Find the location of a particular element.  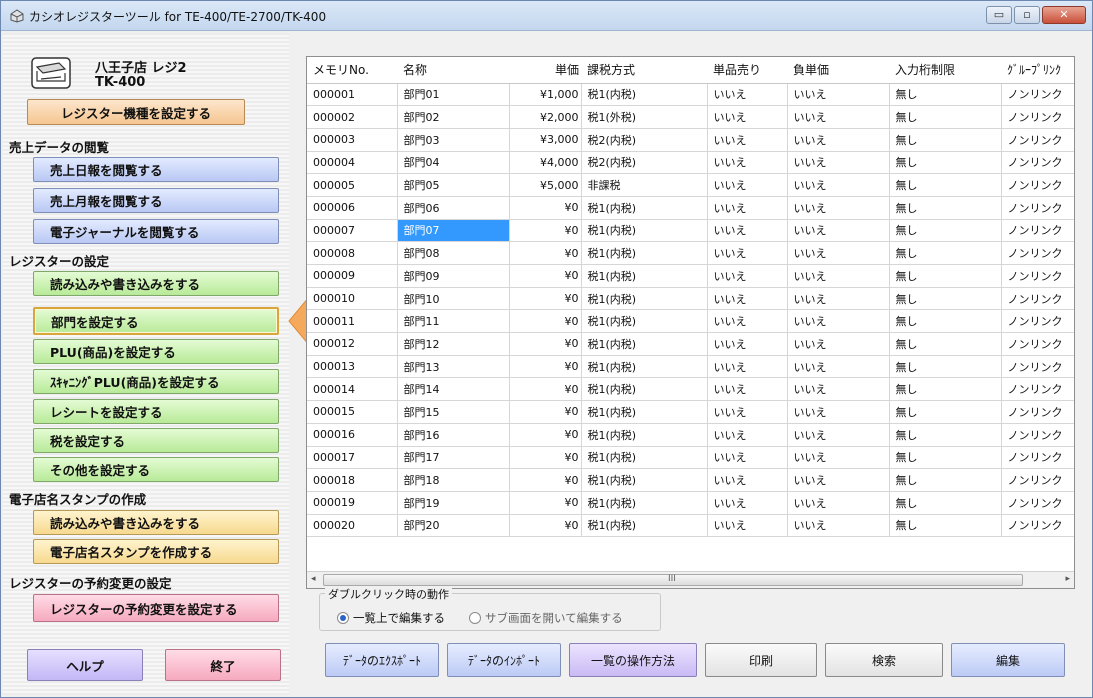

other-settings-button: その他を設定する is located at coordinates (156, 469).